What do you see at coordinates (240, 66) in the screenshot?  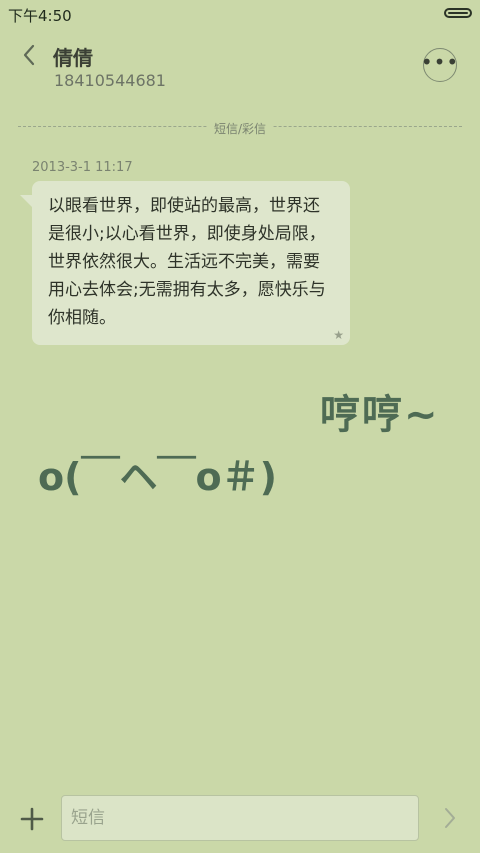 I see `conversation-header: 倩倩 18410544681 •••` at bounding box center [240, 66].